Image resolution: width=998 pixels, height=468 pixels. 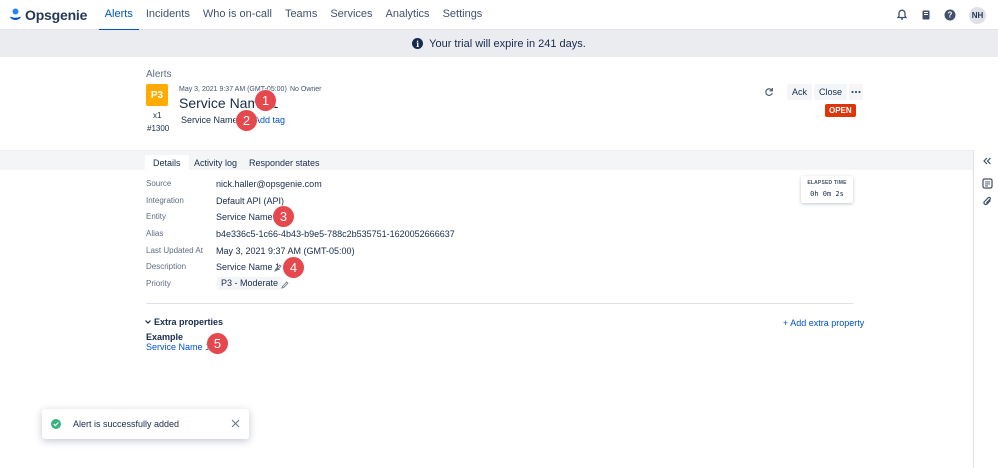 What do you see at coordinates (248, 267) in the screenshot?
I see `field-value-description: Service Name 1` at bounding box center [248, 267].